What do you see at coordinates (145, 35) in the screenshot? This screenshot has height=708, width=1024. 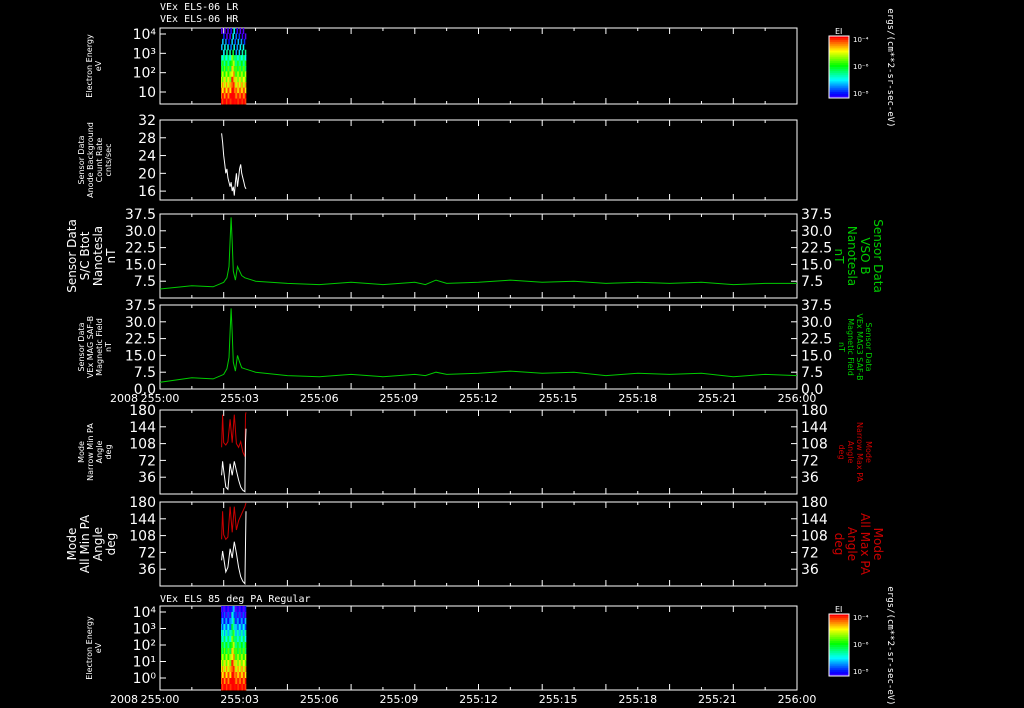 I see `y-tick-label: 10⁴` at bounding box center [145, 35].